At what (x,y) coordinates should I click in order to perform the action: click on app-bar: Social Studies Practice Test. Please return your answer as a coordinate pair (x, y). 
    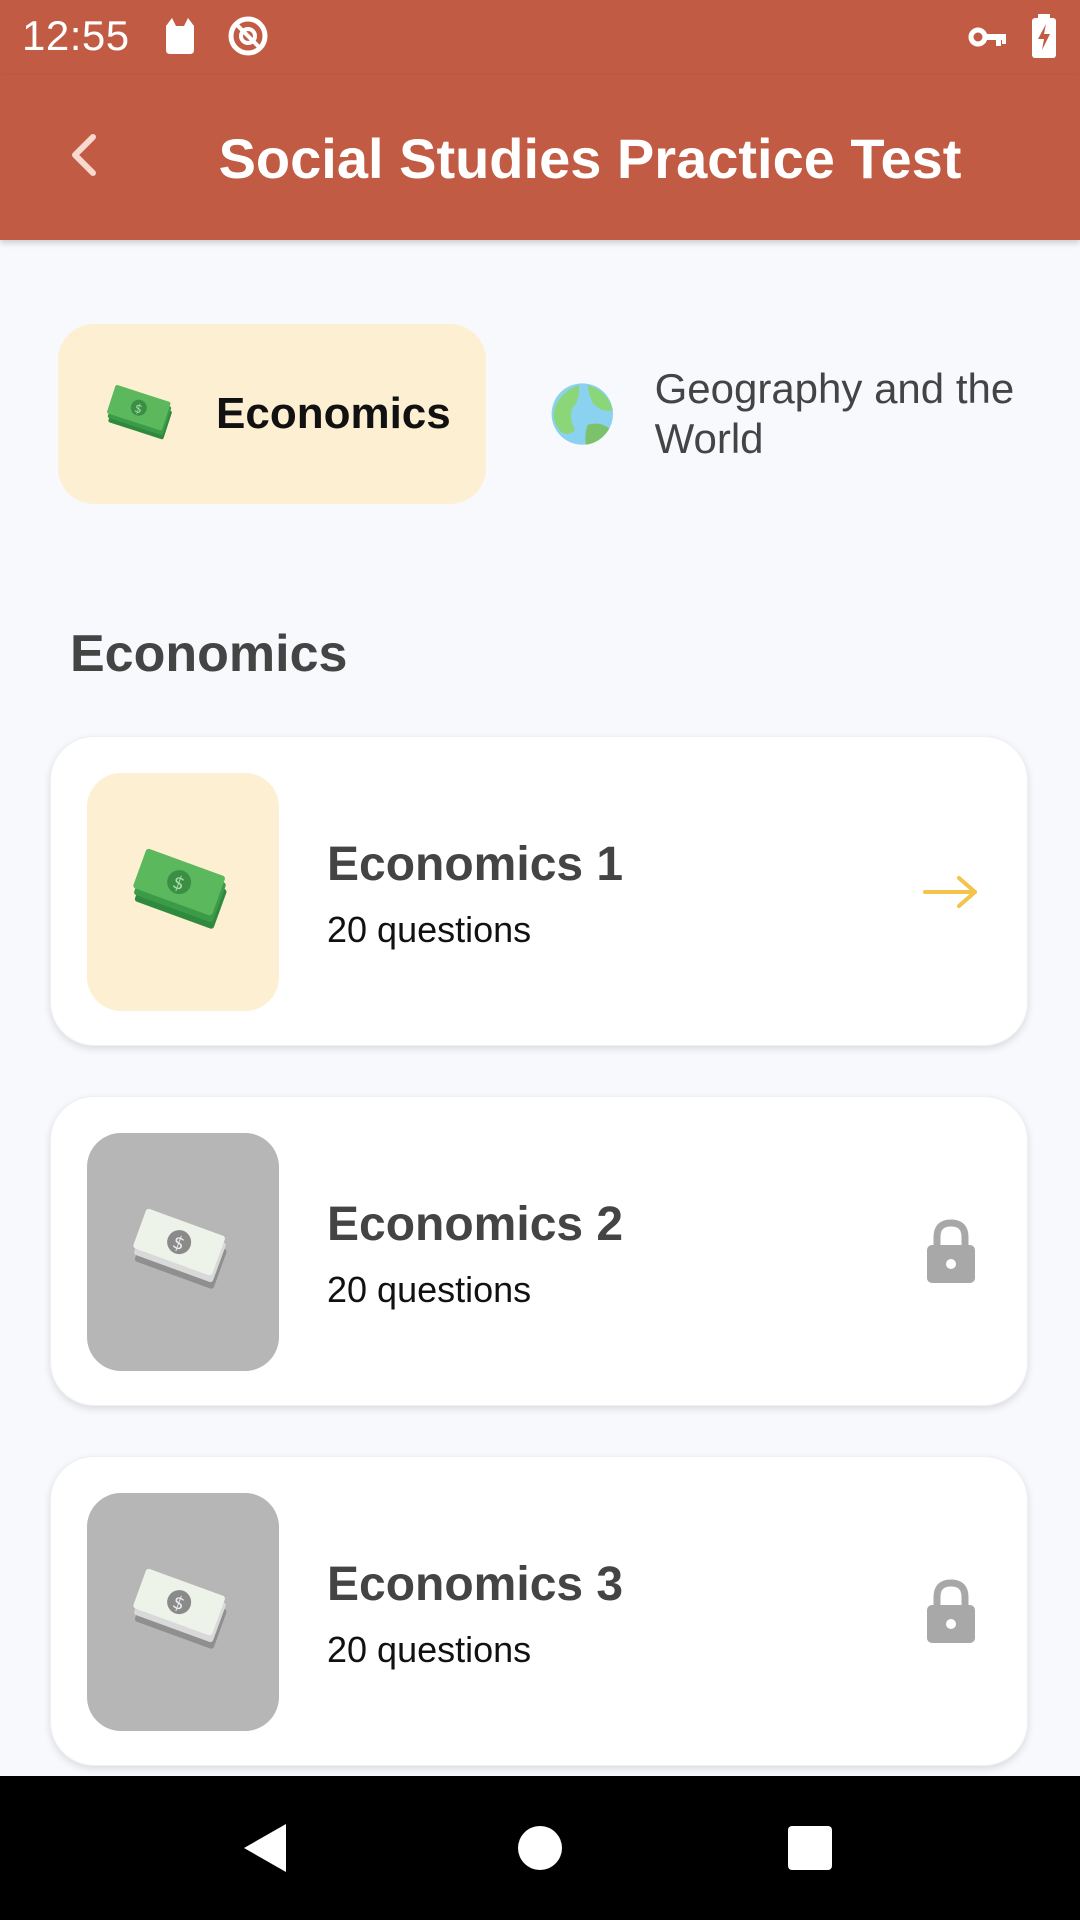
    Looking at the image, I should click on (540, 157).